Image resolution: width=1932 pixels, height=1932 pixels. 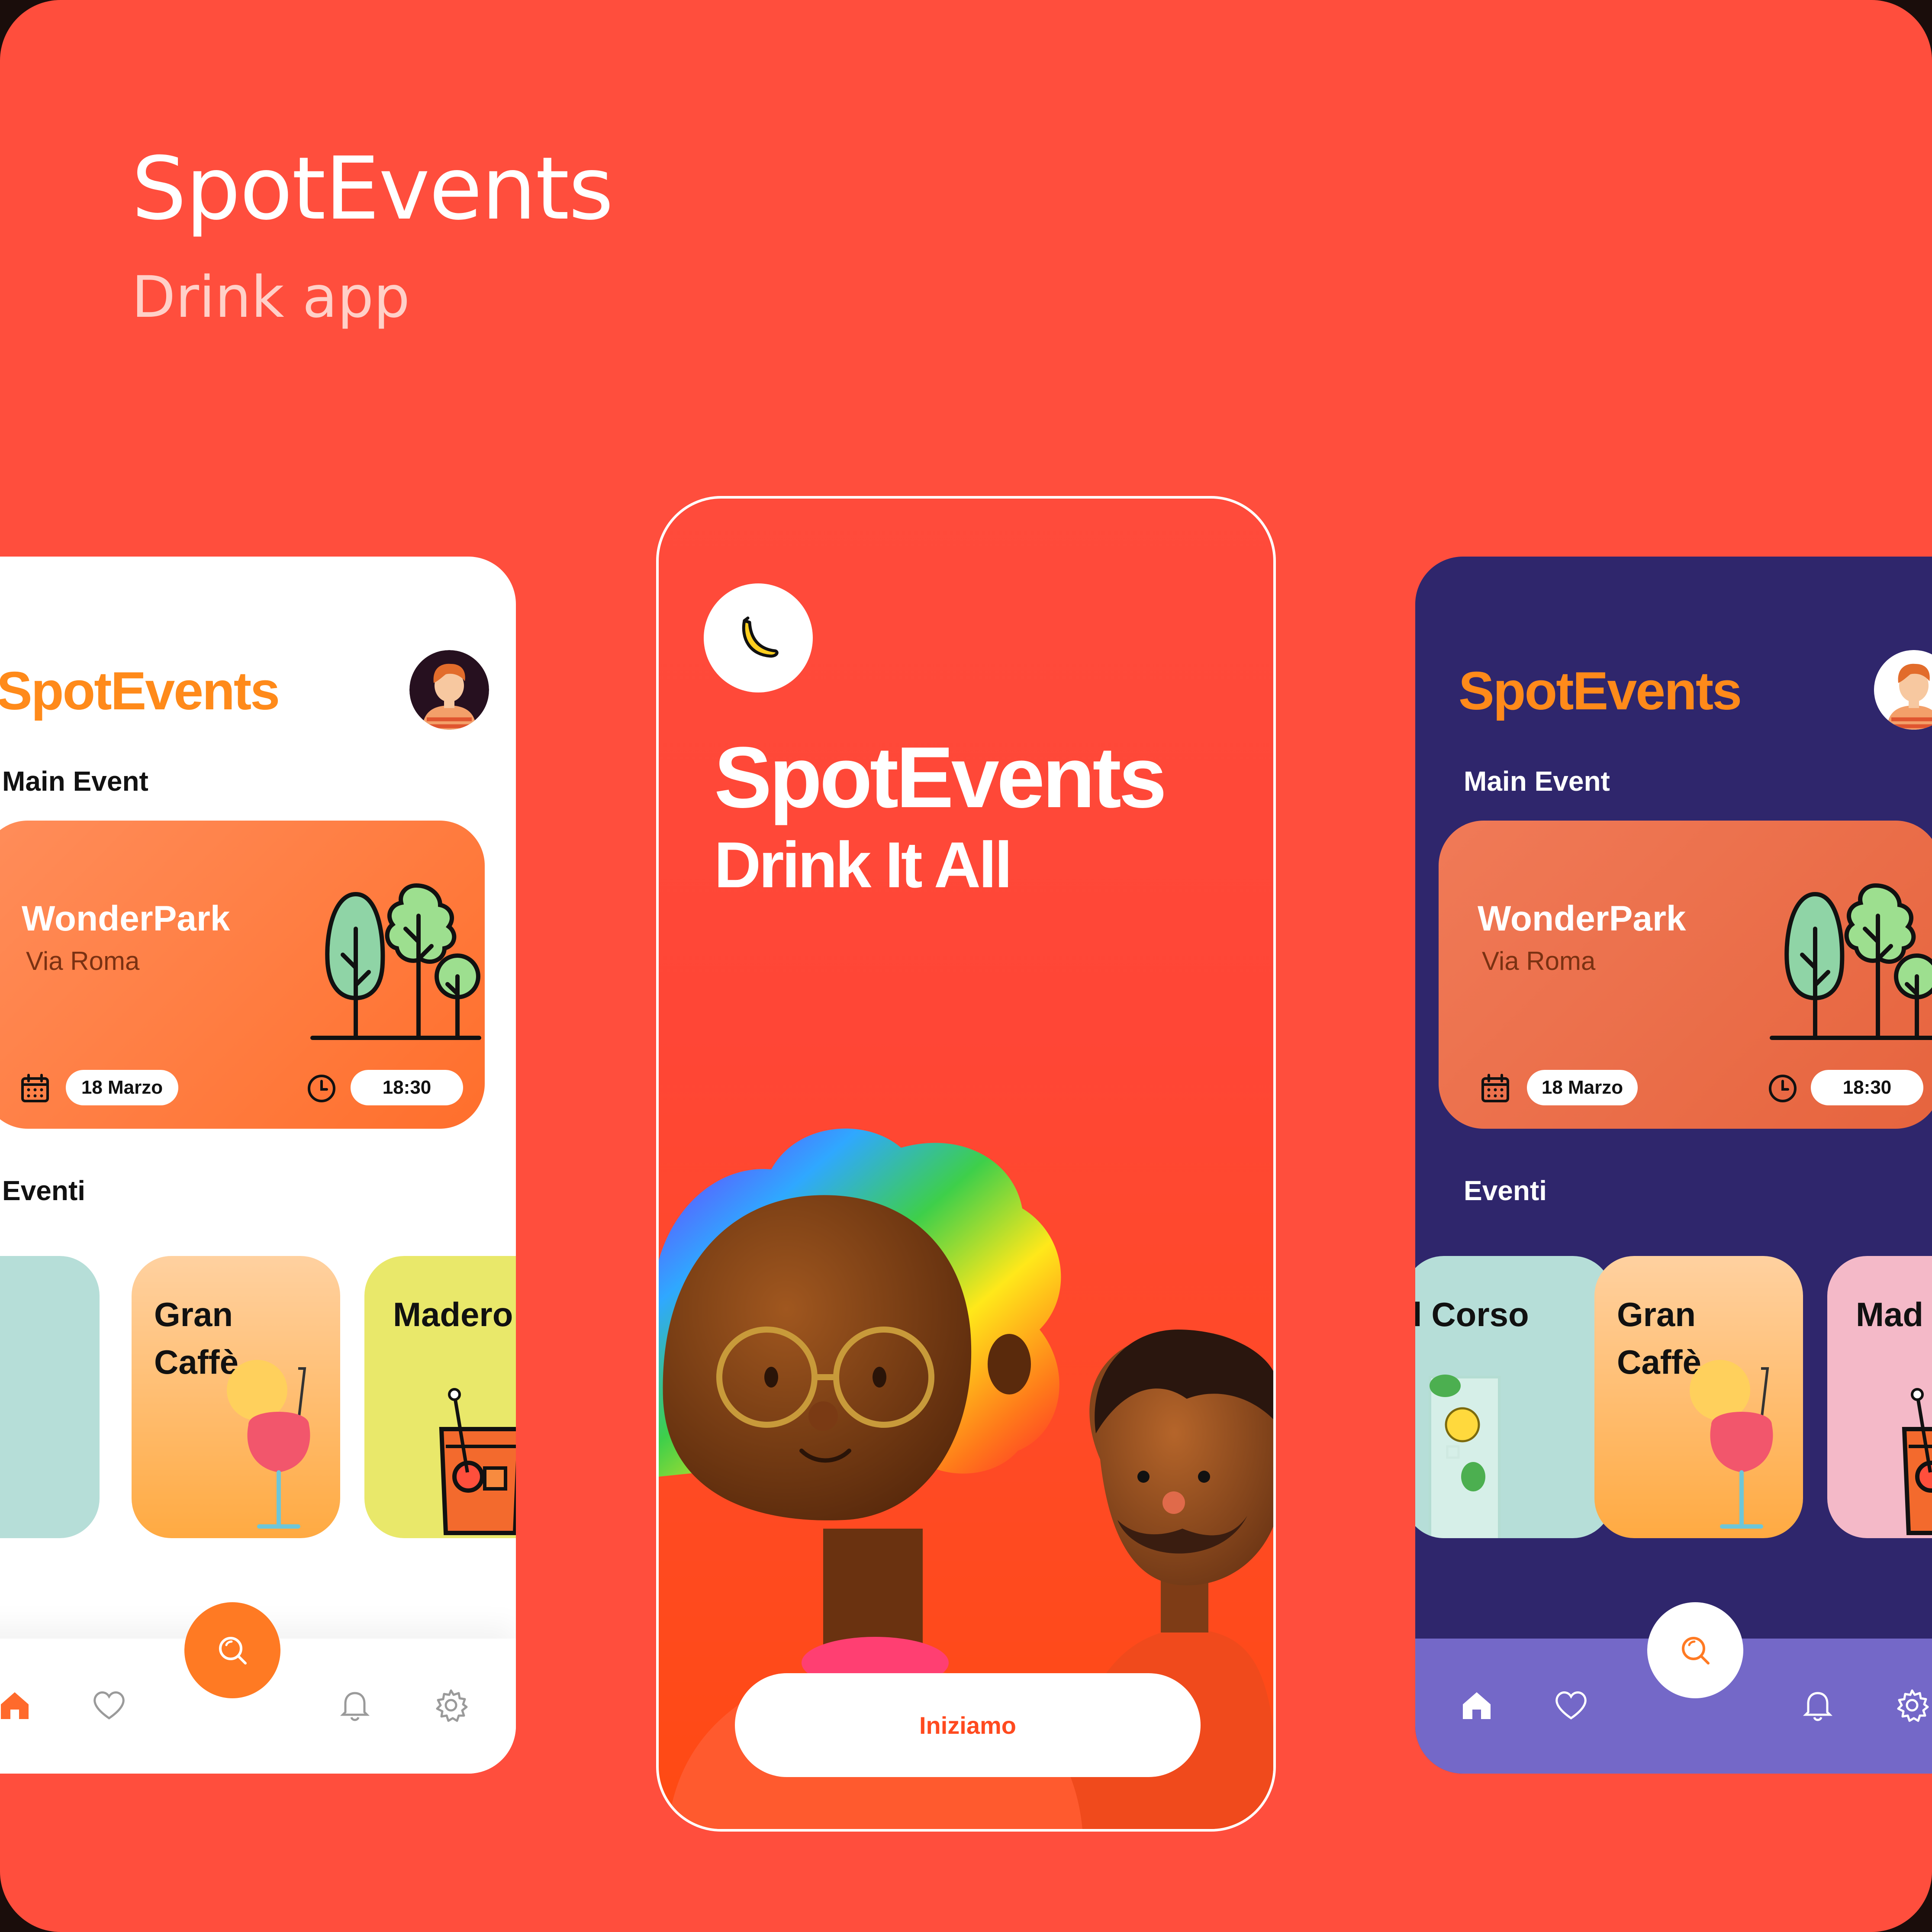 What do you see at coordinates (968, 1725) in the screenshot?
I see `start-button: Iniziamo` at bounding box center [968, 1725].